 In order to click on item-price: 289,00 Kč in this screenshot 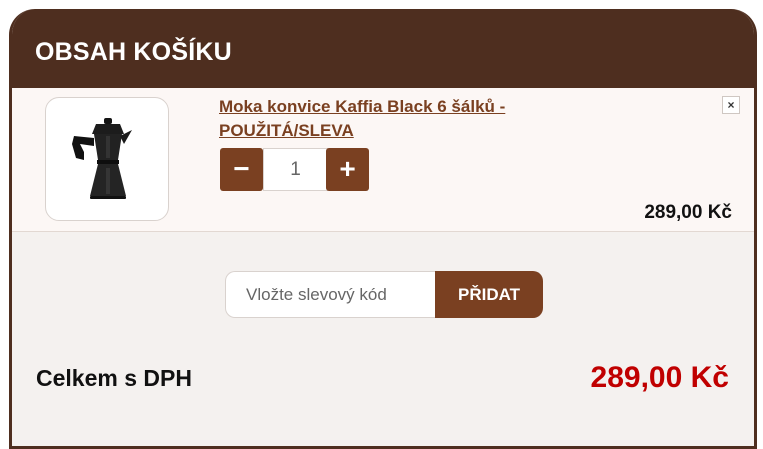, I will do `click(688, 212)`.